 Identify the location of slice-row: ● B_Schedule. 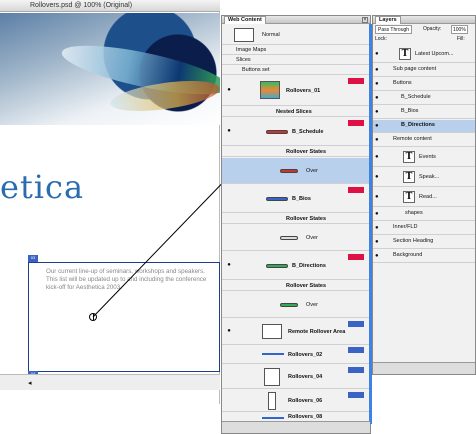
(296, 132).